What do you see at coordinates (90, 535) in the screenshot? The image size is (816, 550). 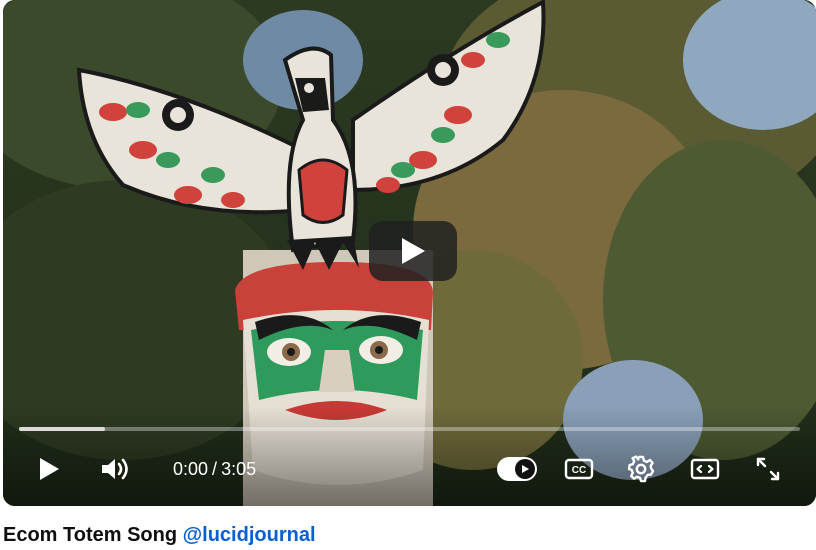 I see `video-title: Ecom Totem Song` at bounding box center [90, 535].